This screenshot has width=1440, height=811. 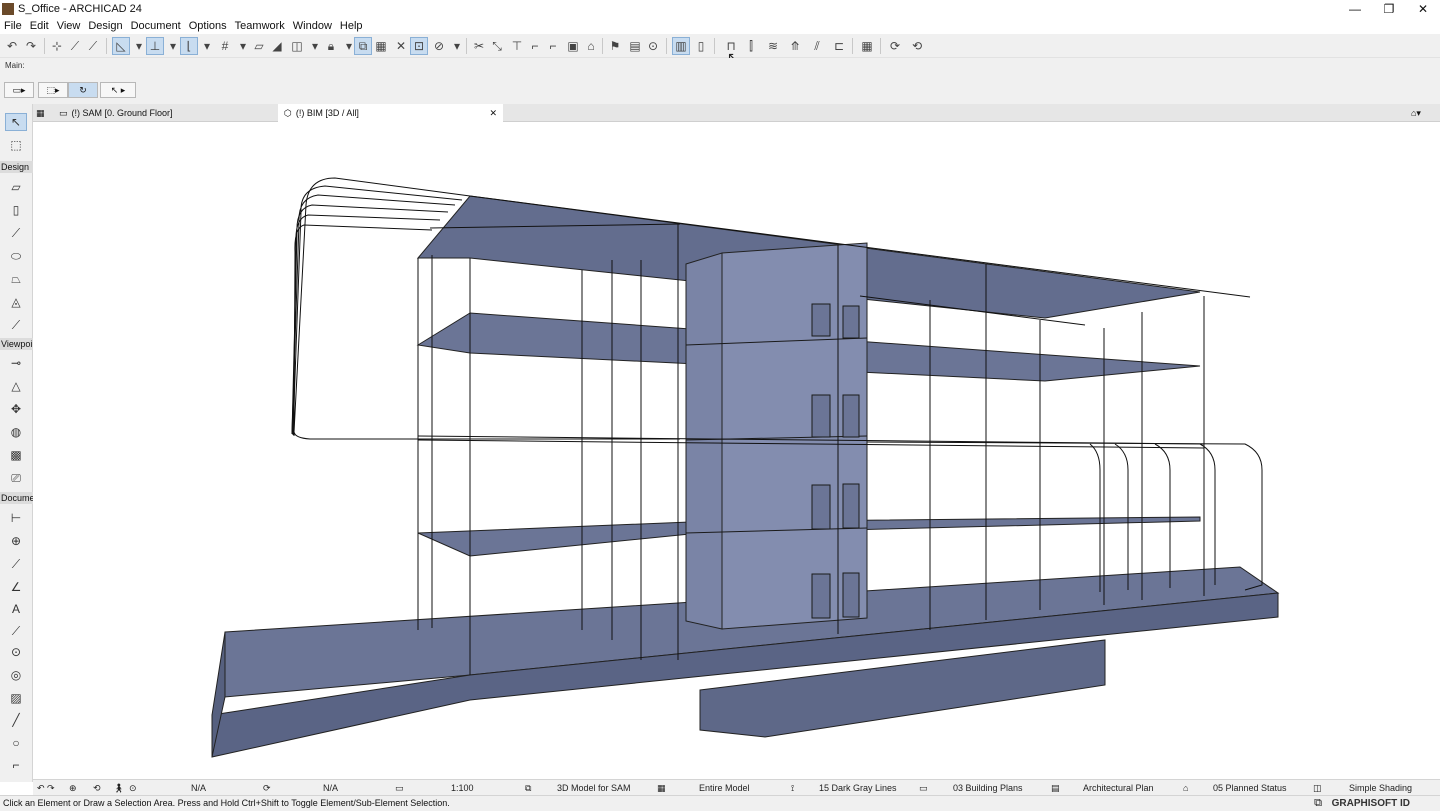 I want to click on tab-3d-view: ⬡ (!) BIM [3D / All] ✕, so click(x=390, y=113).